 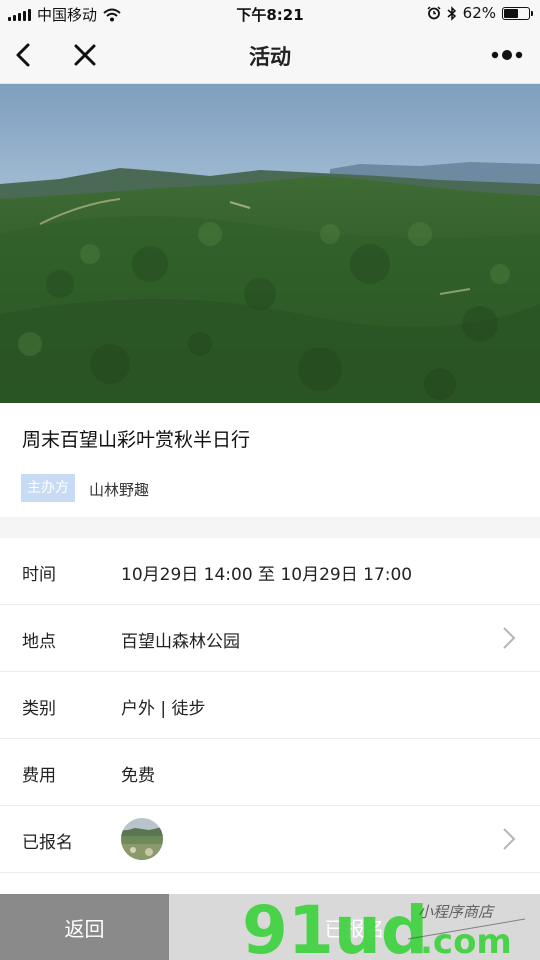 I want to click on info-row-time: 时间 10月29日 14:00 至 10月29日 17:00, so click(x=270, y=571).